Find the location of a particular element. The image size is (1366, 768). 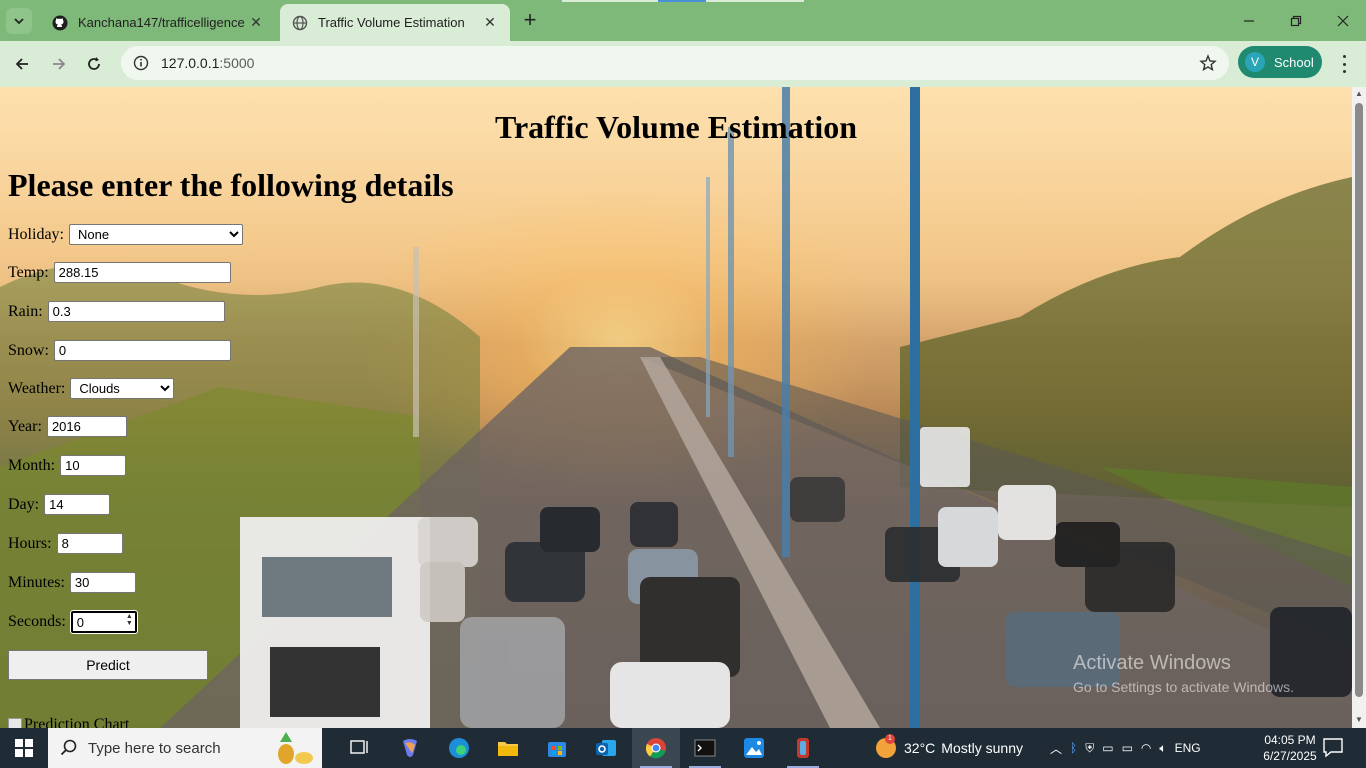

outlook-button is located at coordinates (606, 748).